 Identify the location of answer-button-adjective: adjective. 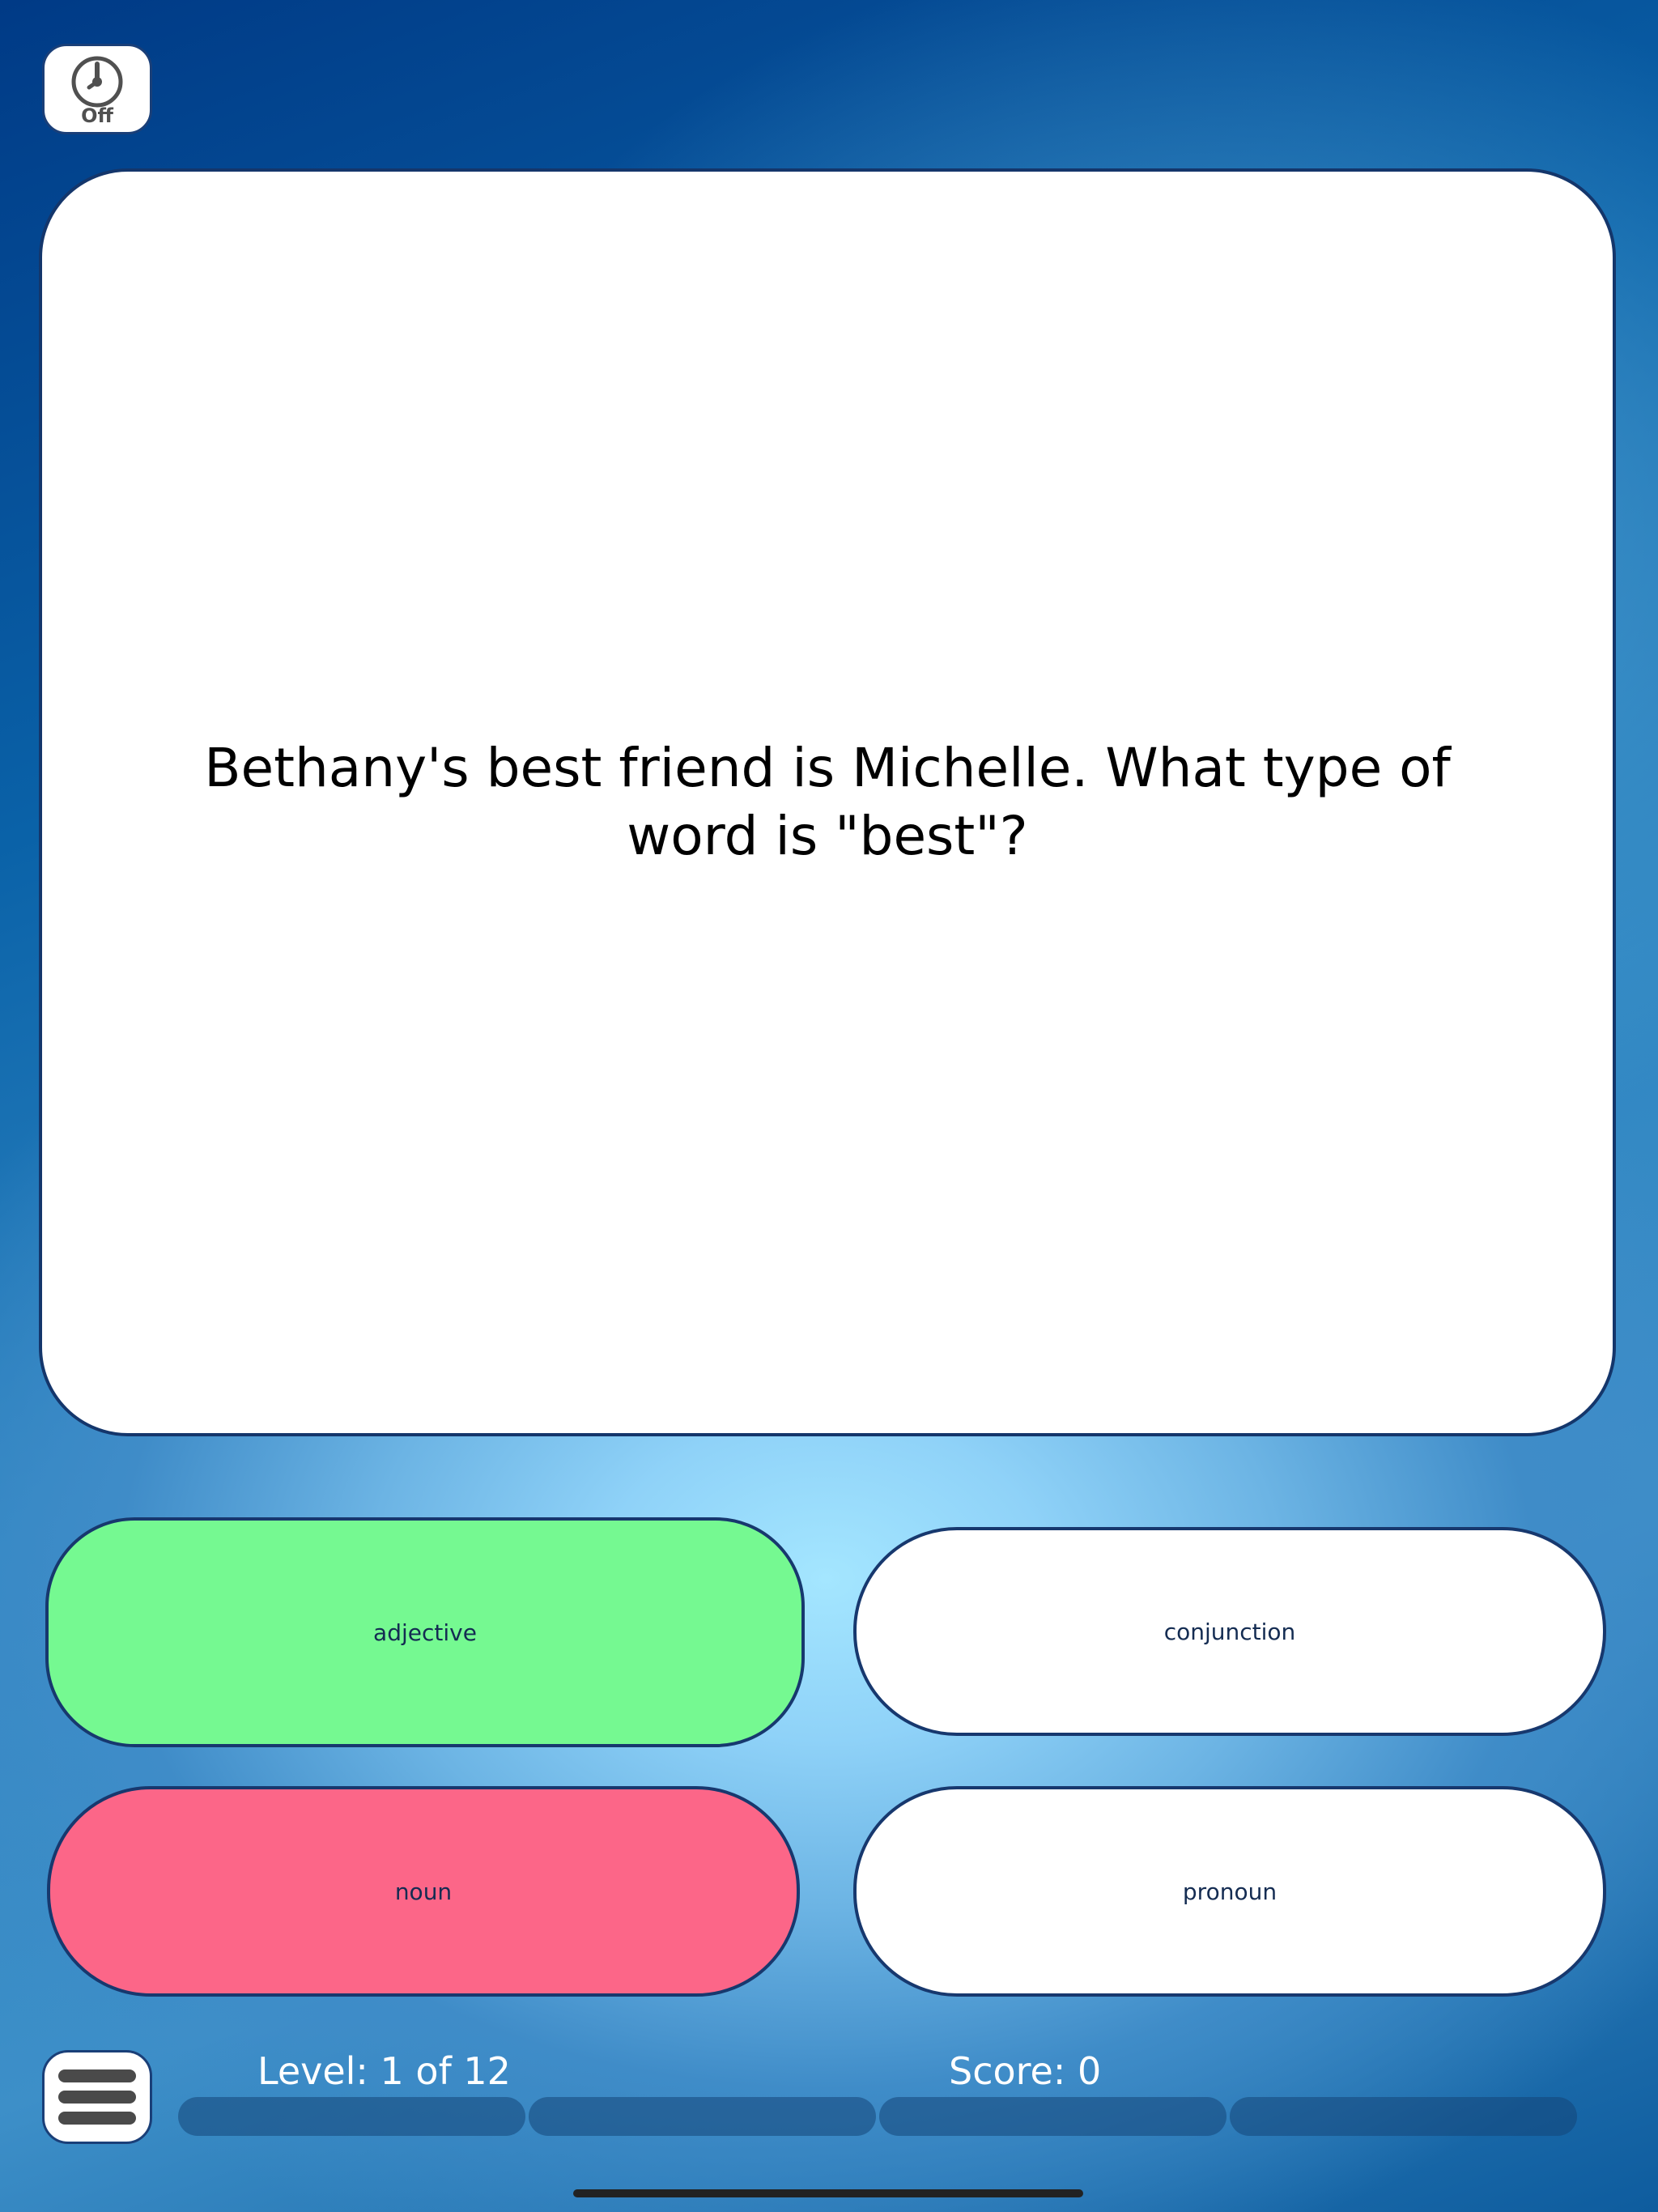
(425, 1632).